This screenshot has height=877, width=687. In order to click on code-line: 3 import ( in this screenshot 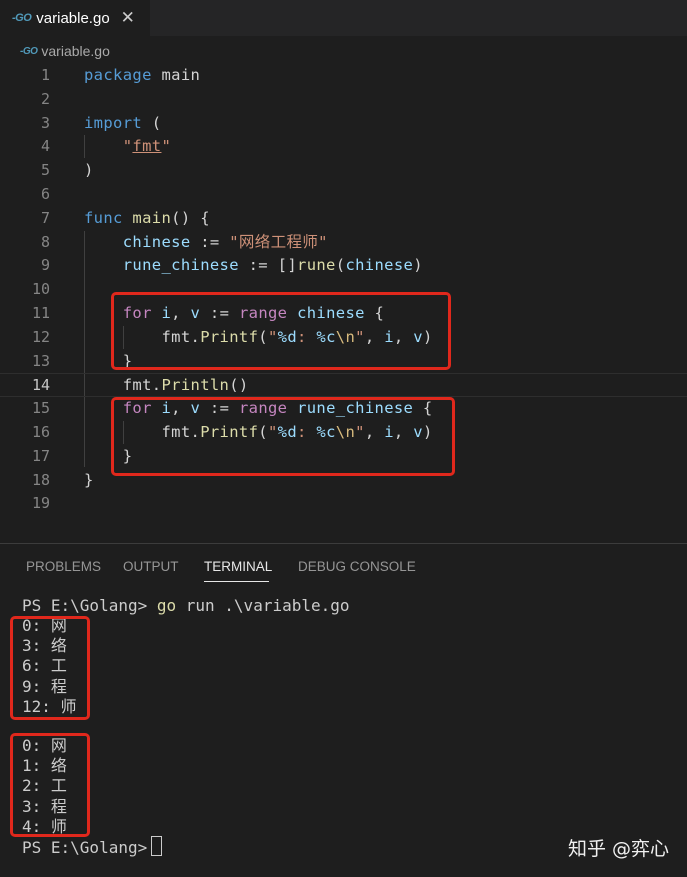, I will do `click(343, 124)`.